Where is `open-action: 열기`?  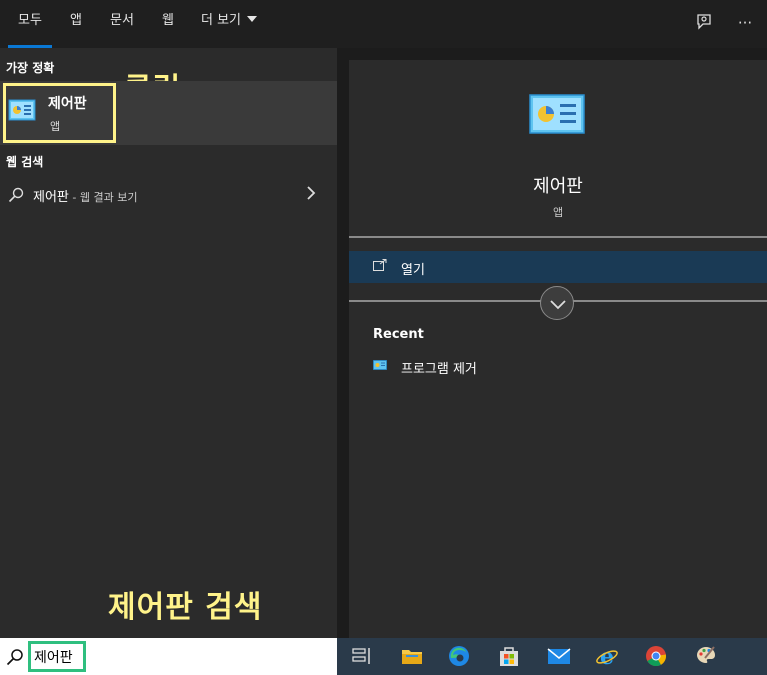 open-action: 열기 is located at coordinates (558, 267).